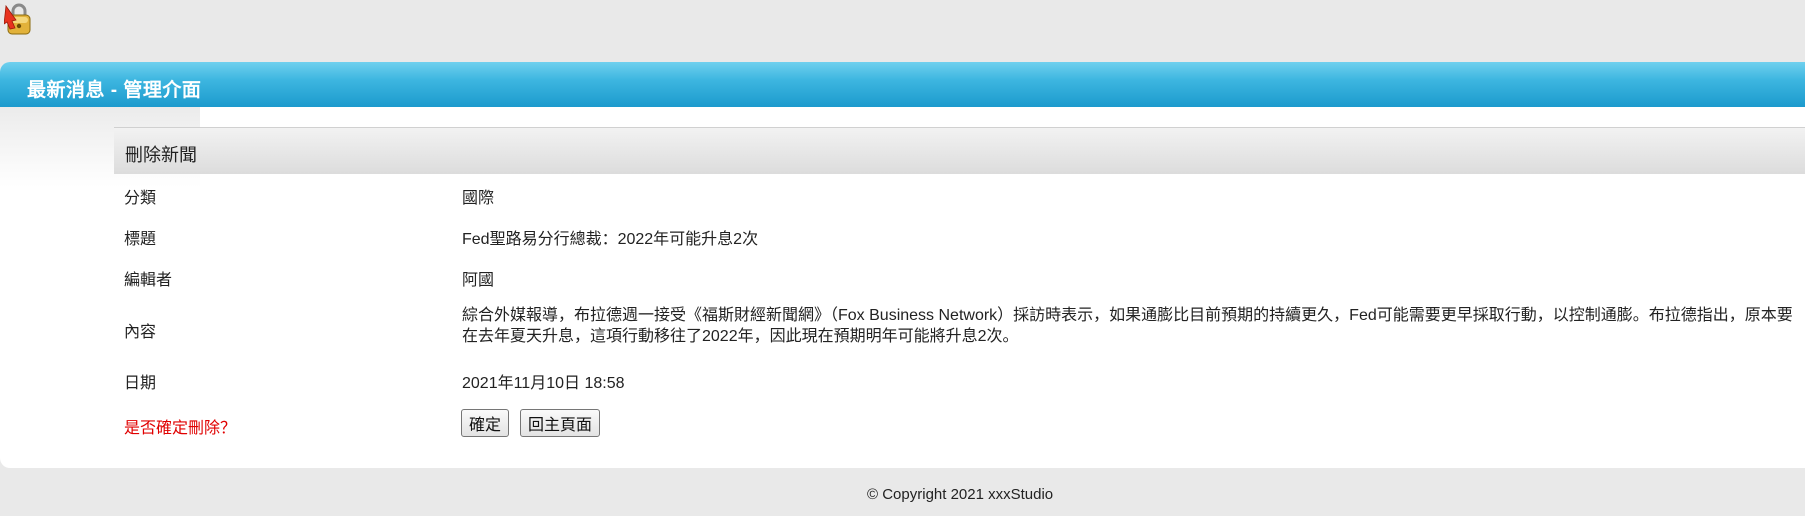  I want to click on date-value: 2021年11月10日 18:58, so click(543, 383).